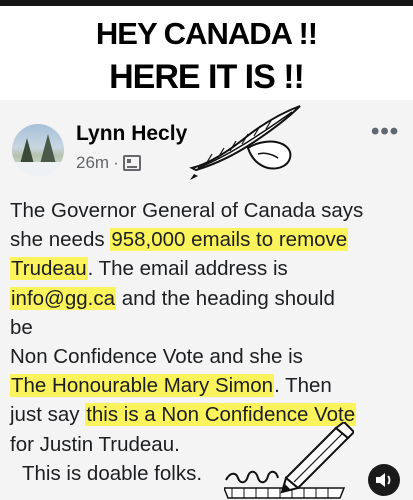 Image resolution: width=413 pixels, height=500 pixels. Describe the element at coordinates (187, 210) in the screenshot. I see `post-body-line: The Governor General of Canada says` at that location.